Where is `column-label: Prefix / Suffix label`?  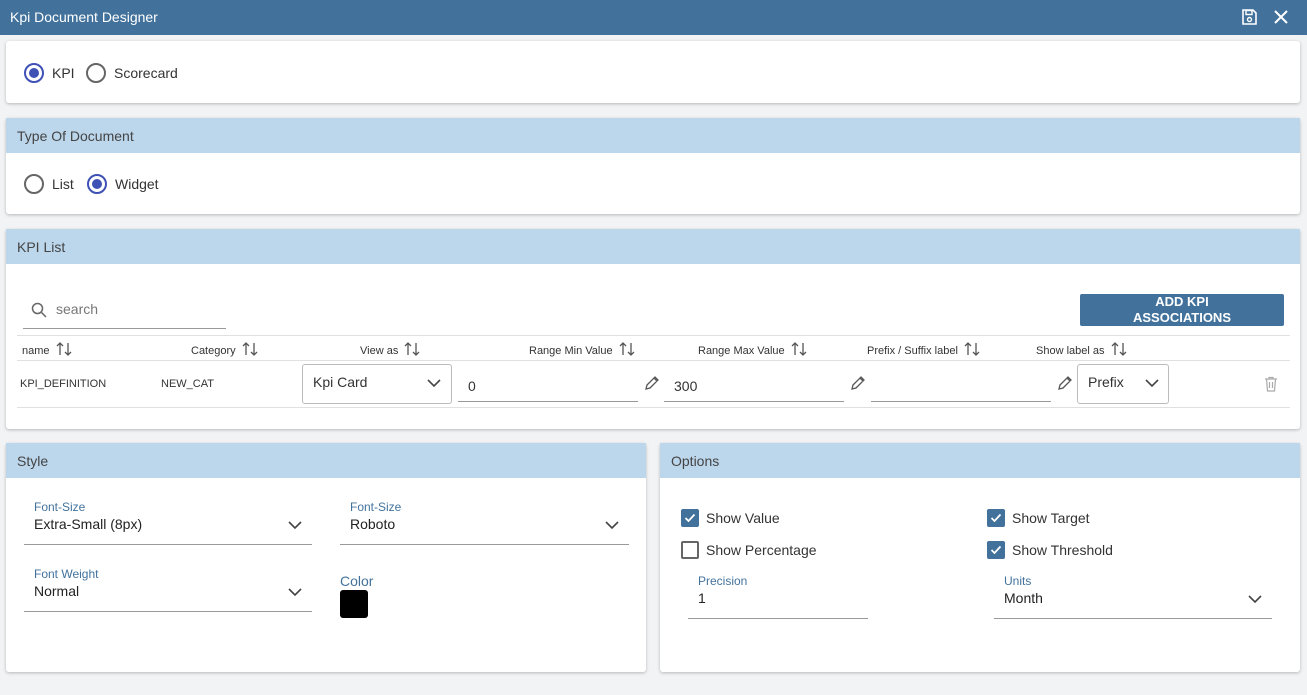
column-label: Prefix / Suffix label is located at coordinates (912, 350).